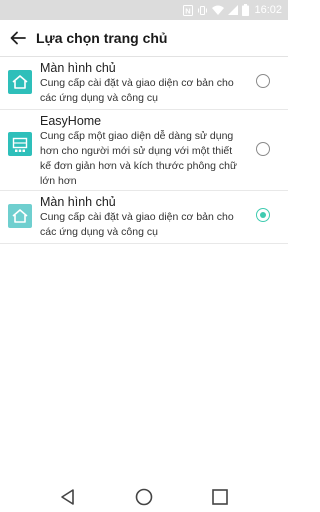  I want to click on back-triangle-icon, so click(67, 497).